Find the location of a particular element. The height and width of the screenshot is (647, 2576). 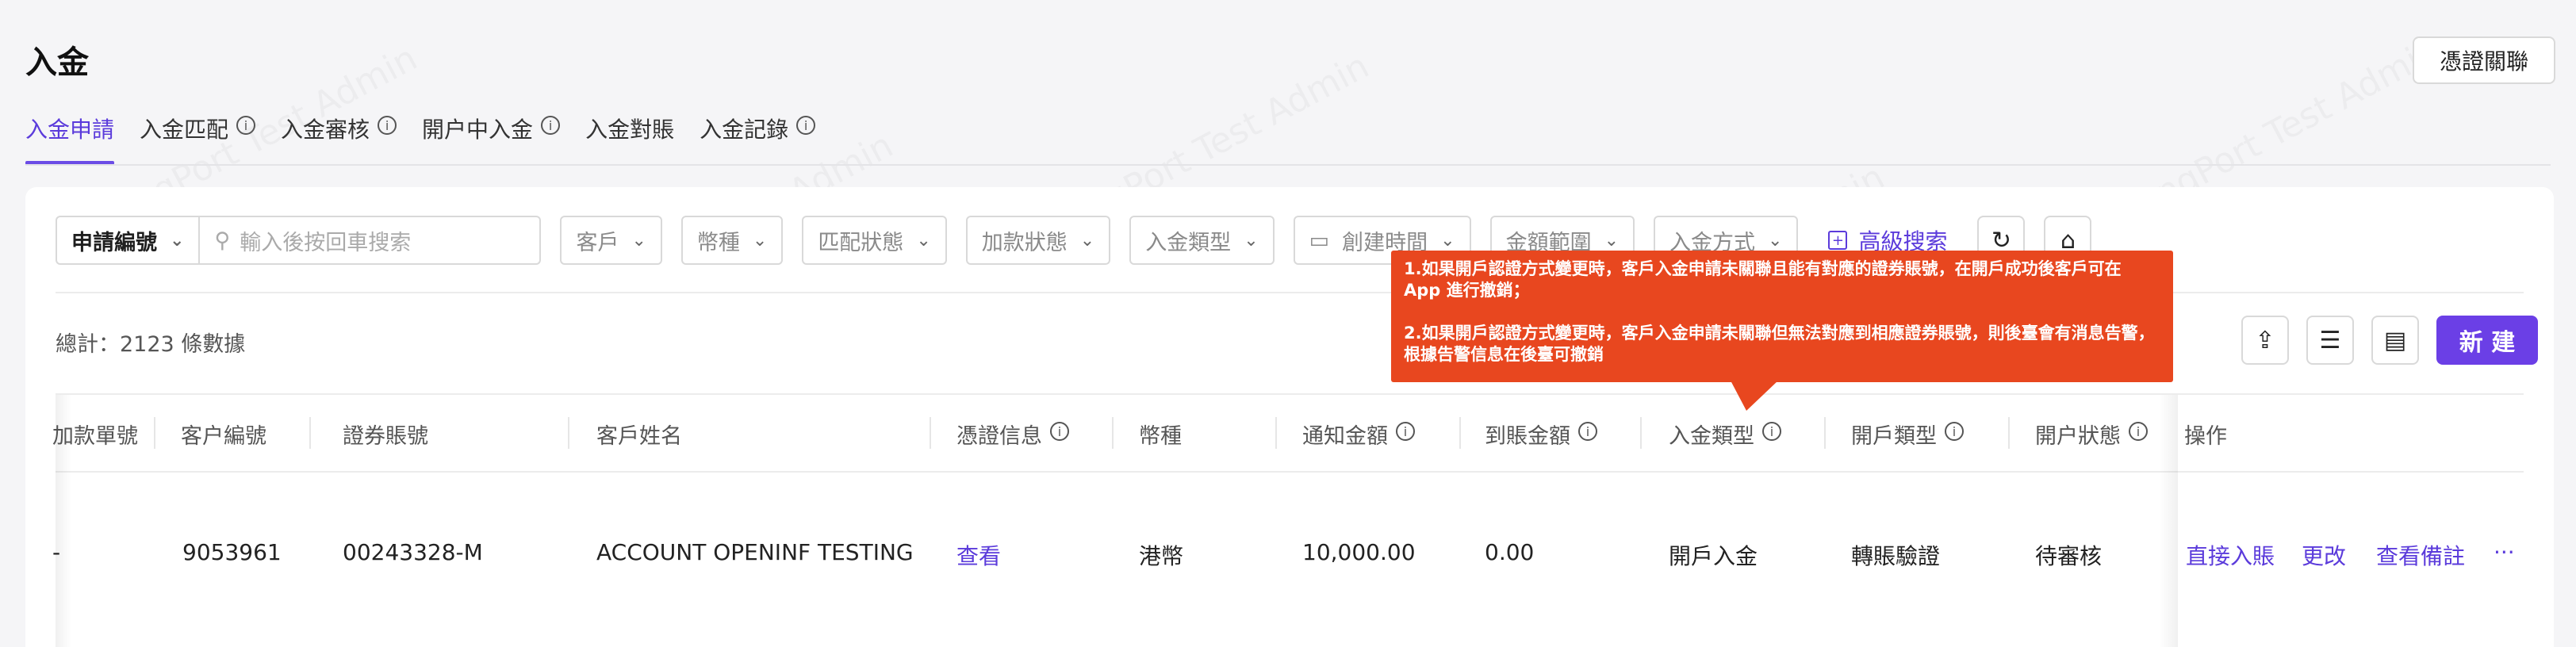

cell-customer-no: 9053961 is located at coordinates (232, 552).